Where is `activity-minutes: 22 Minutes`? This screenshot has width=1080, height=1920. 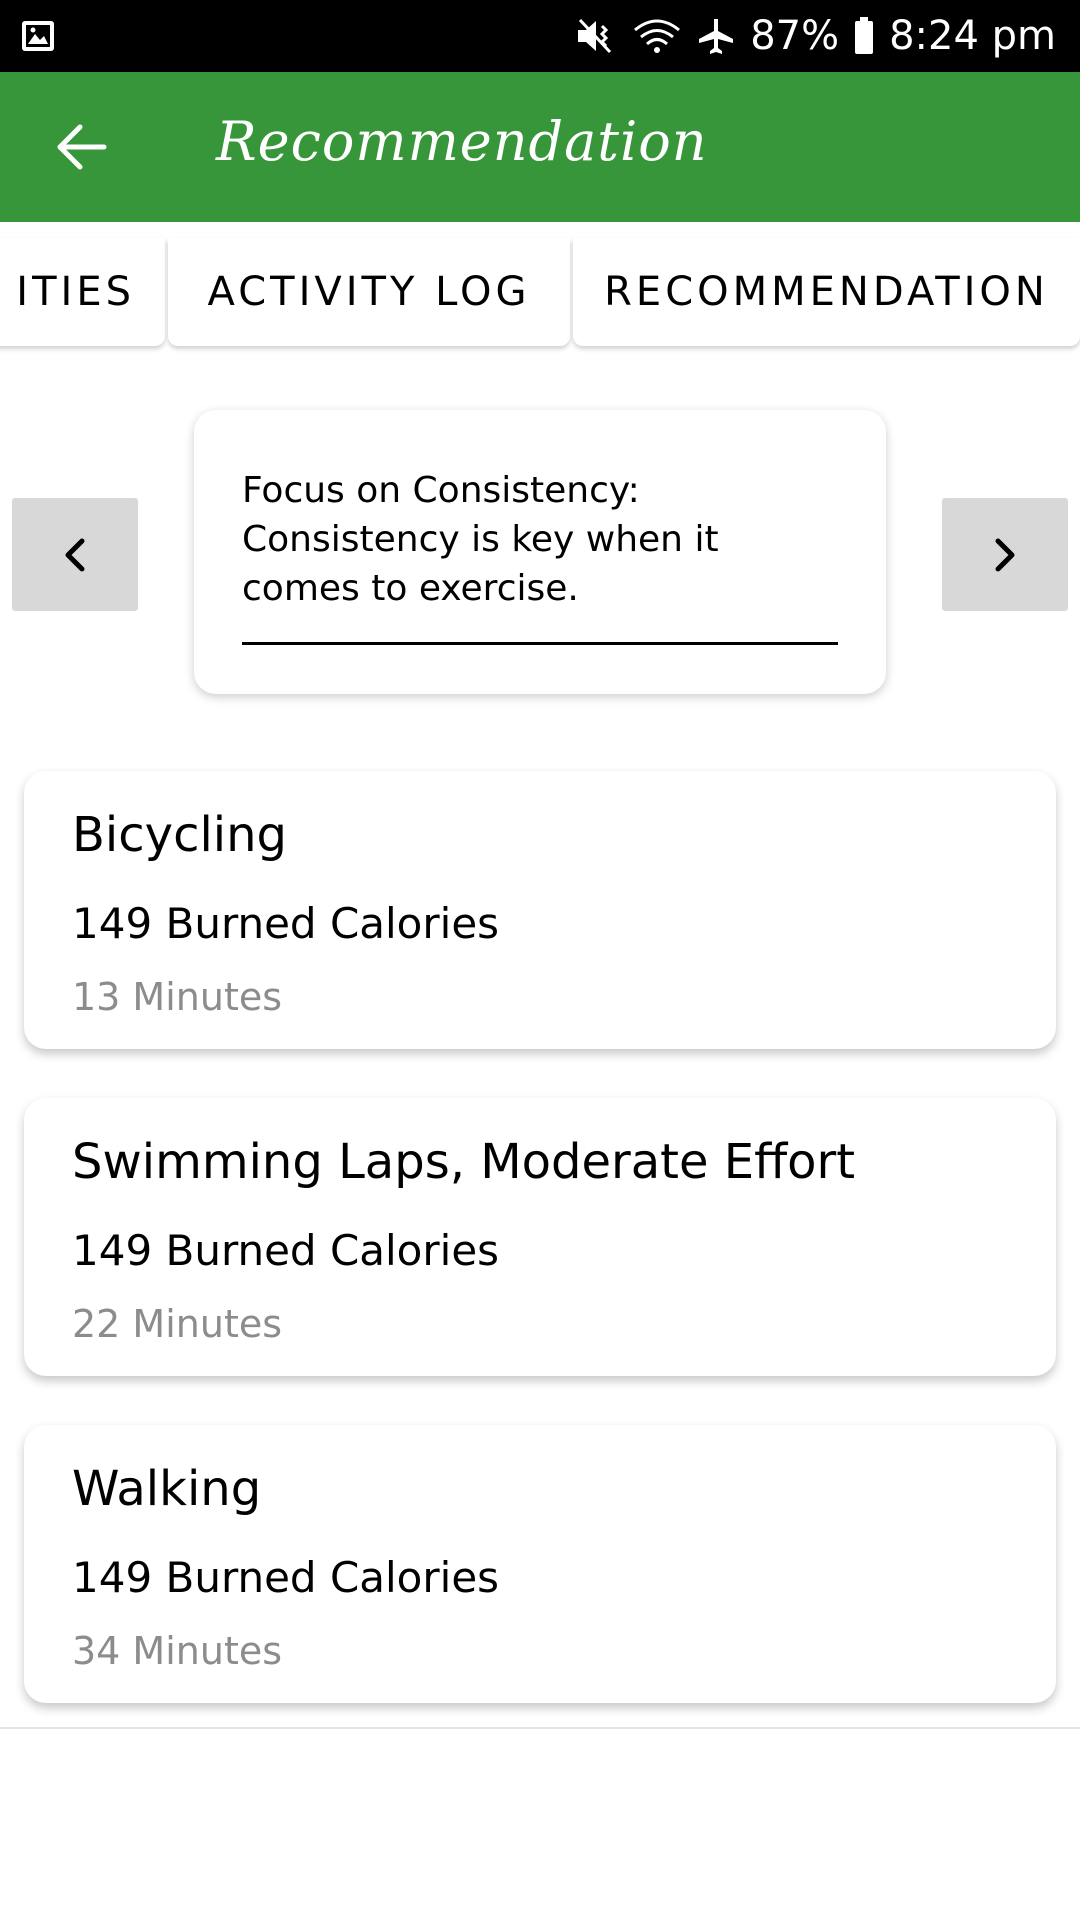 activity-minutes: 22 Minutes is located at coordinates (177, 1324).